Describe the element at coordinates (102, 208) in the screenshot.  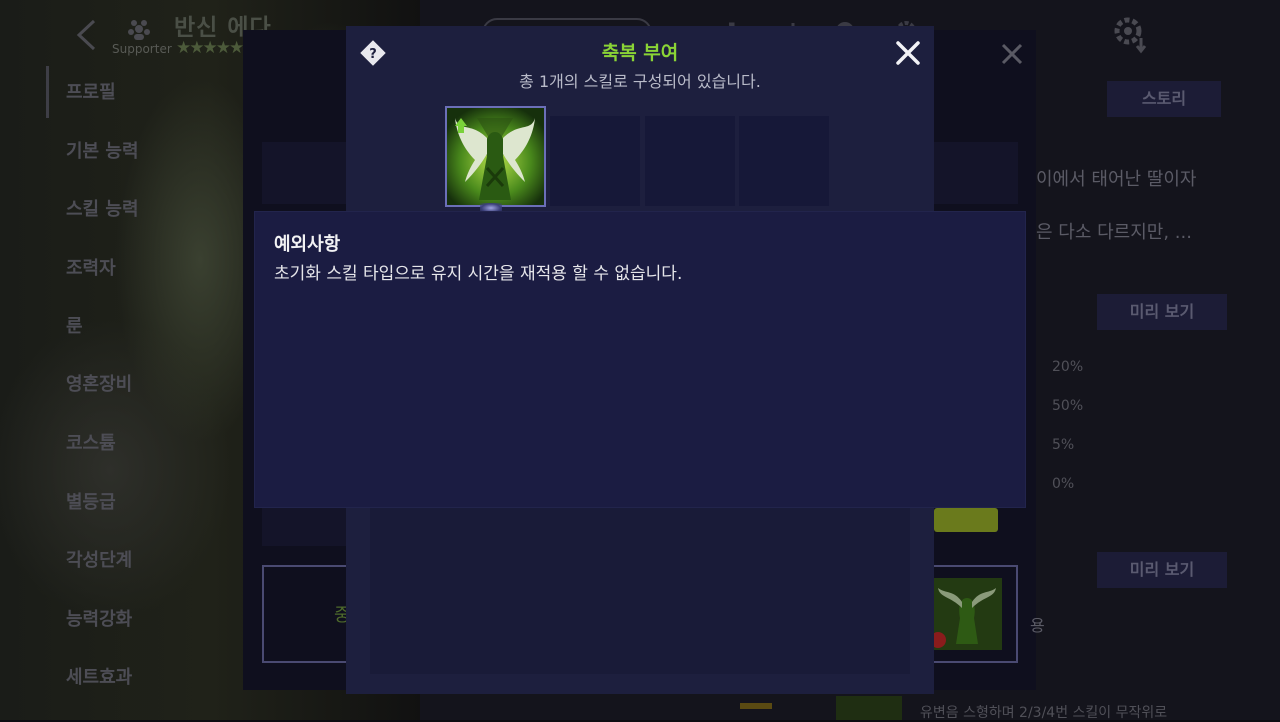
I see `side-item-skill-ability: 스킬 능력` at that location.